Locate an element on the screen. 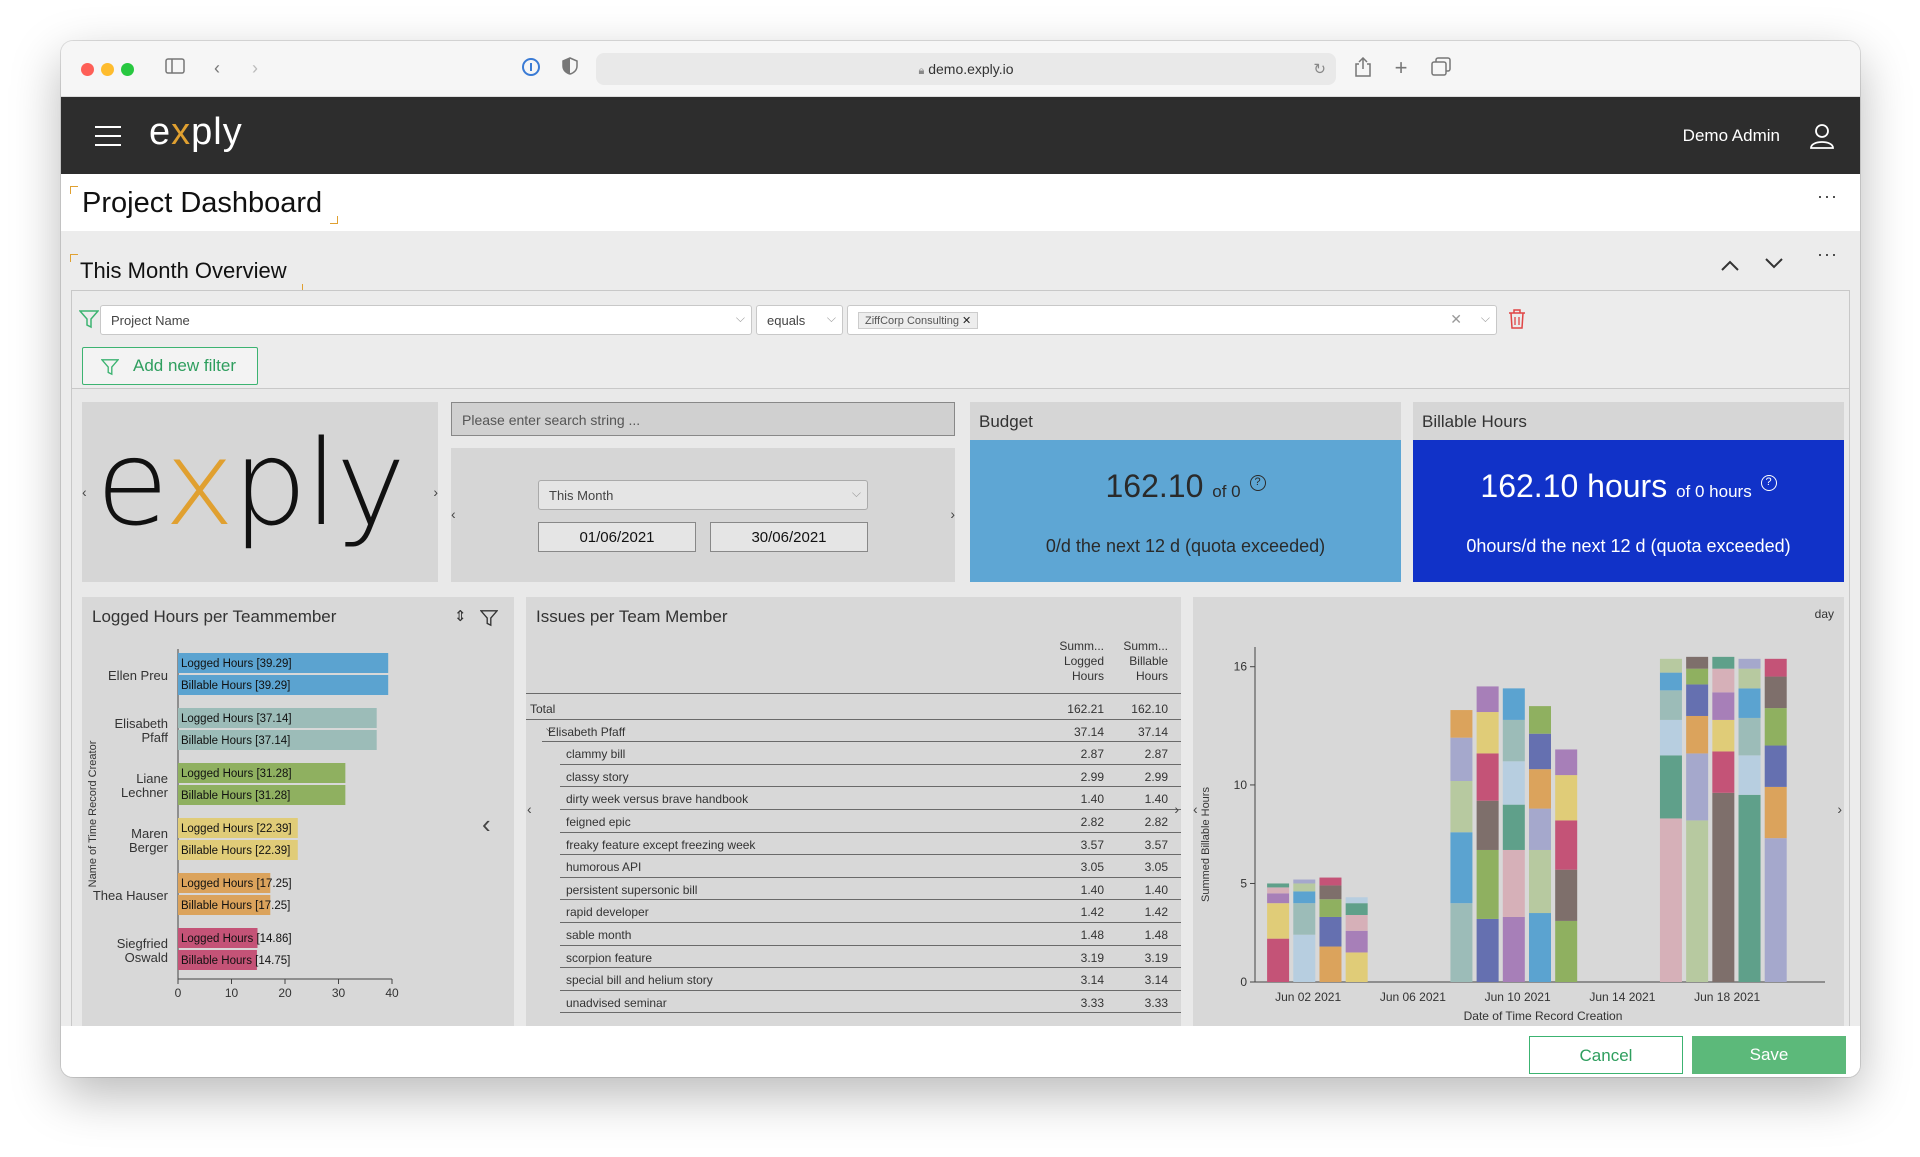 This screenshot has width=1920, height=1157. table-row: Total 162.21 162.10 is located at coordinates (853, 708).